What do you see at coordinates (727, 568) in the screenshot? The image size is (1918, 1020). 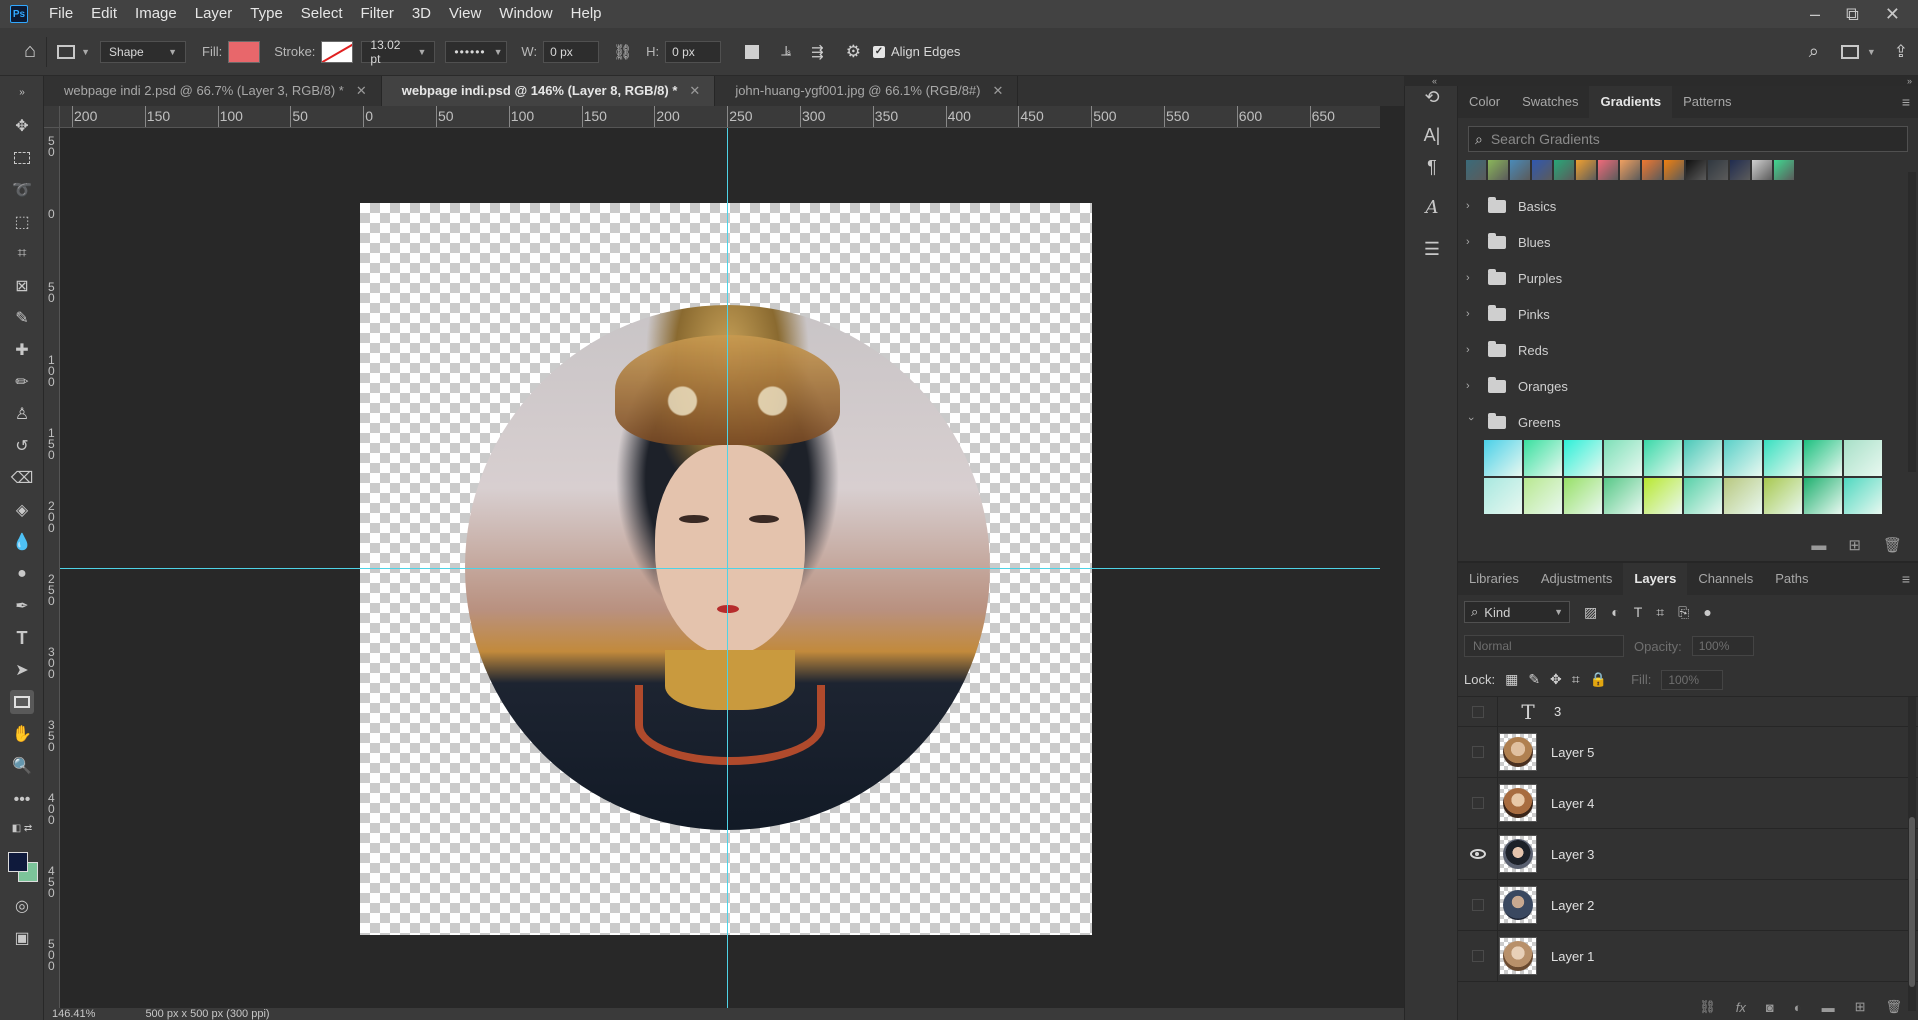 I see `vertical-guide` at bounding box center [727, 568].